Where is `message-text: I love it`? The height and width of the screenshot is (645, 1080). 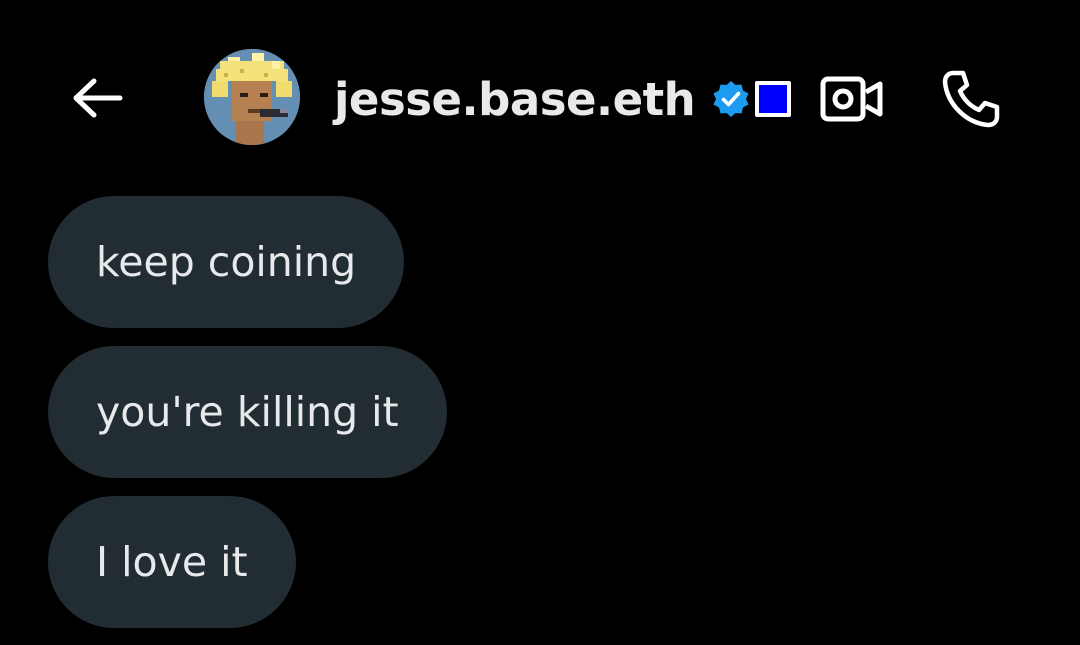
message-text: I love it is located at coordinates (172, 561).